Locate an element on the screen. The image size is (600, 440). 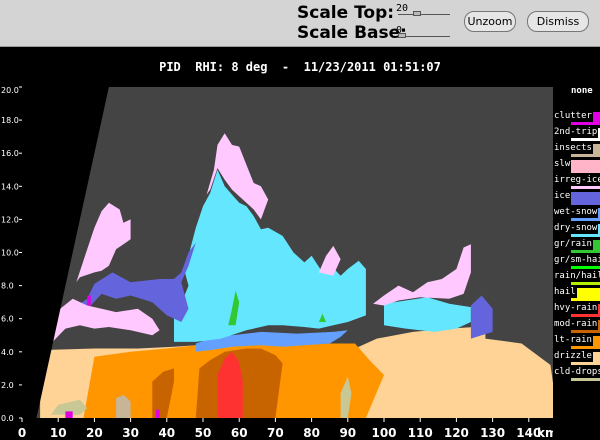
legend-item: gr/sm-hail is located at coordinates (576, 262).